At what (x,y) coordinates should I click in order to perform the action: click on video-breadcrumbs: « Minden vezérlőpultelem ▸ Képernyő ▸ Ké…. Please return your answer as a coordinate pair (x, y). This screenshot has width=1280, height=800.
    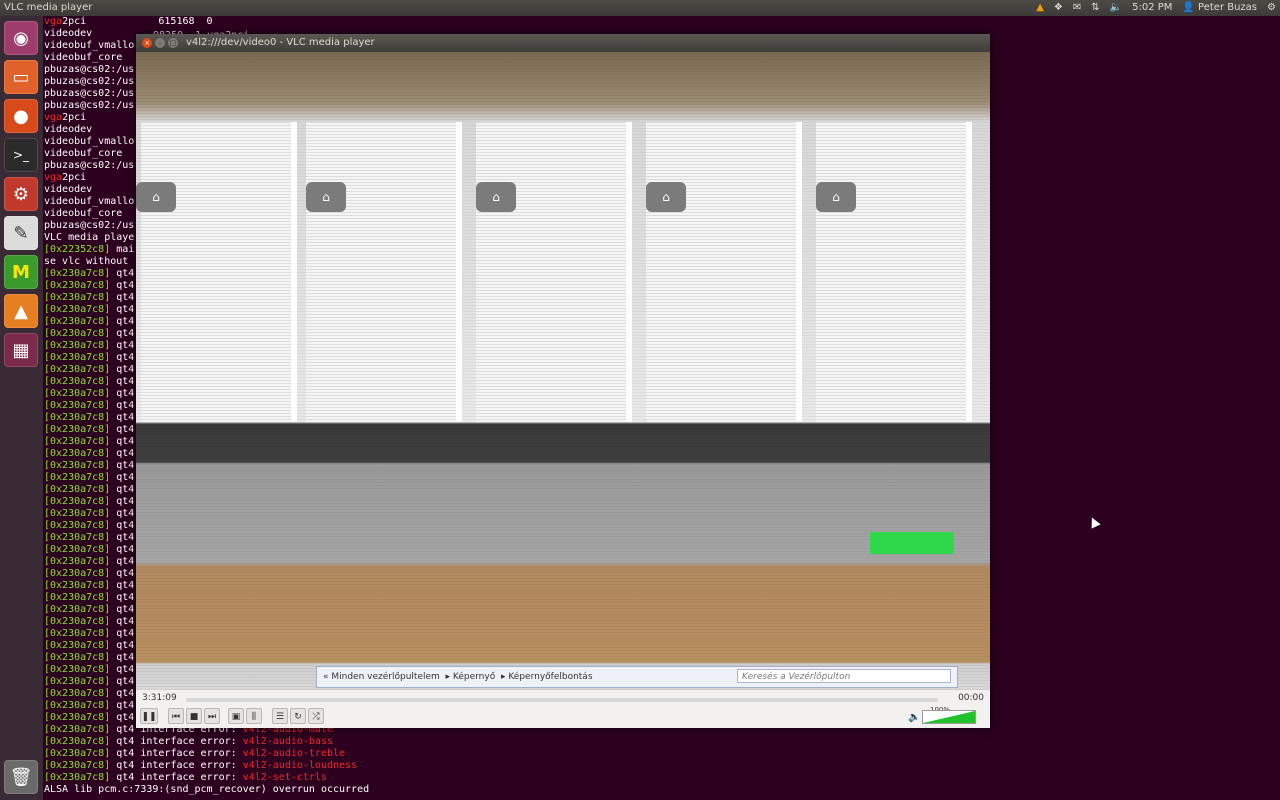
    Looking at the image, I should click on (458, 677).